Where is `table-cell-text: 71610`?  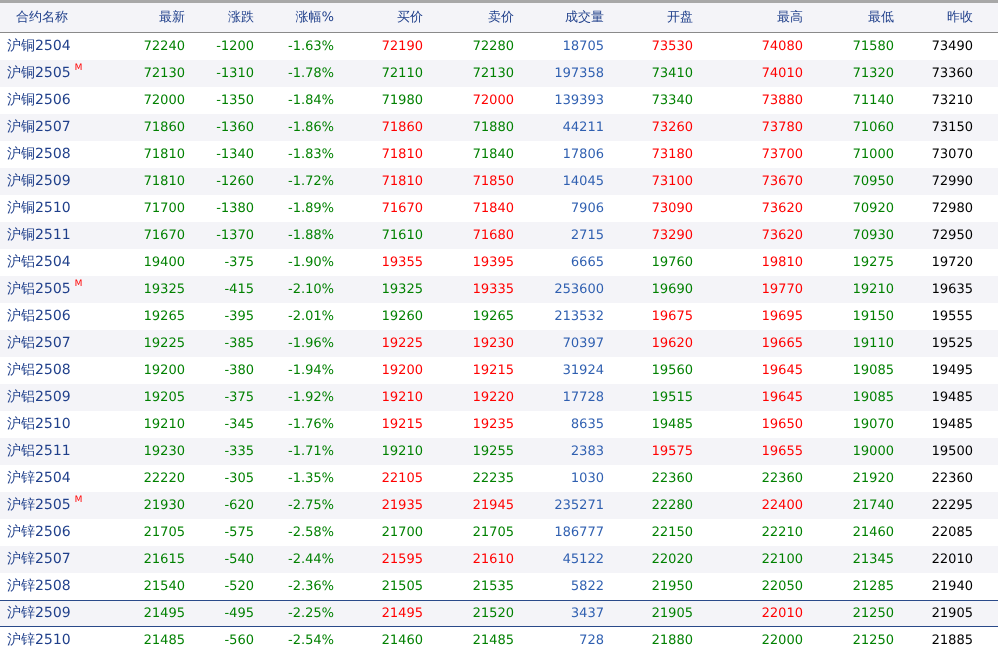
table-cell-text: 71610 is located at coordinates (401, 235).